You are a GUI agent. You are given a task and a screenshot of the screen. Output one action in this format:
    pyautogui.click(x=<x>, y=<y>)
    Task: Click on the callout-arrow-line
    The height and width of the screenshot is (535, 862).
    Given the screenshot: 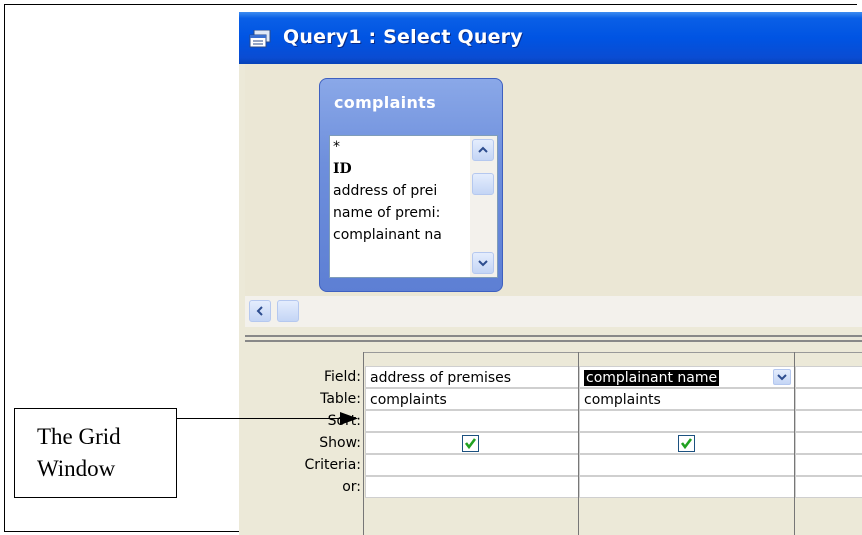 What is the action you would take?
    pyautogui.click(x=262, y=418)
    